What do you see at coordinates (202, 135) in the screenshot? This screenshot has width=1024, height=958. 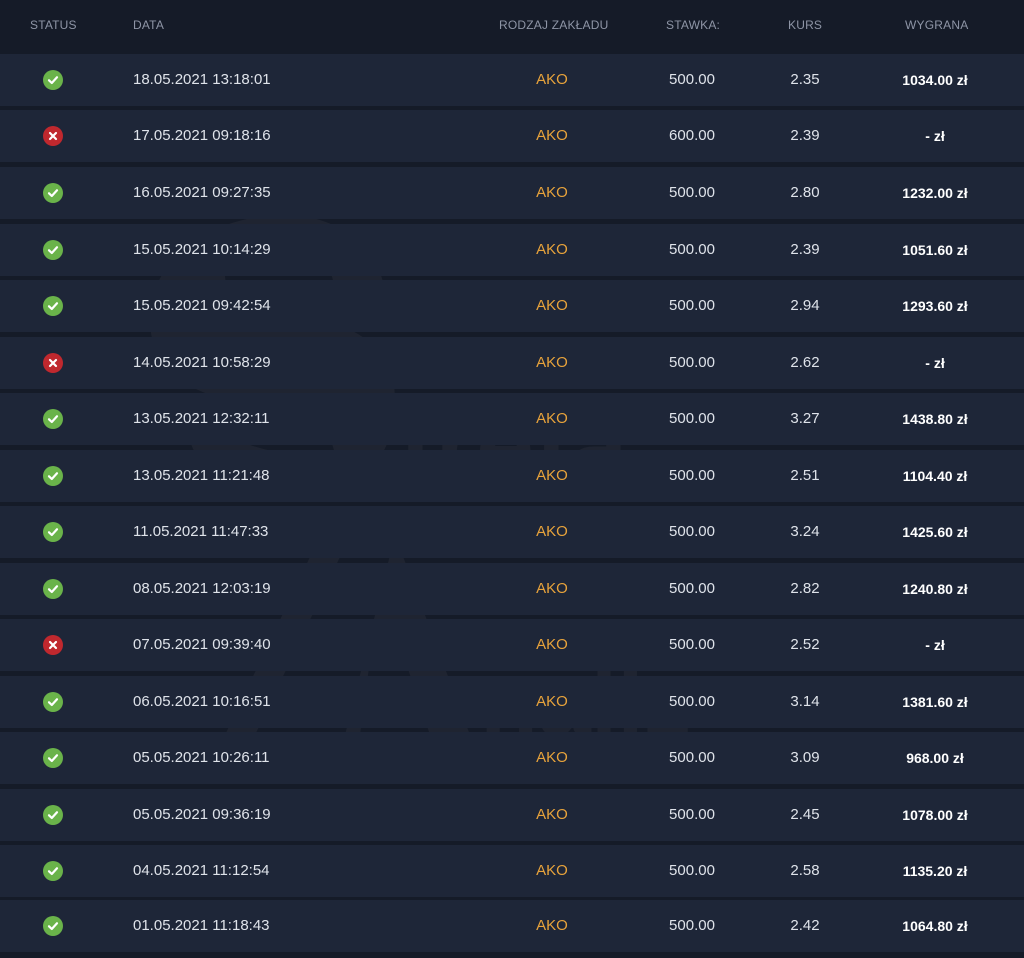 I see `bet-date: 17.05.2021 09:18:16` at bounding box center [202, 135].